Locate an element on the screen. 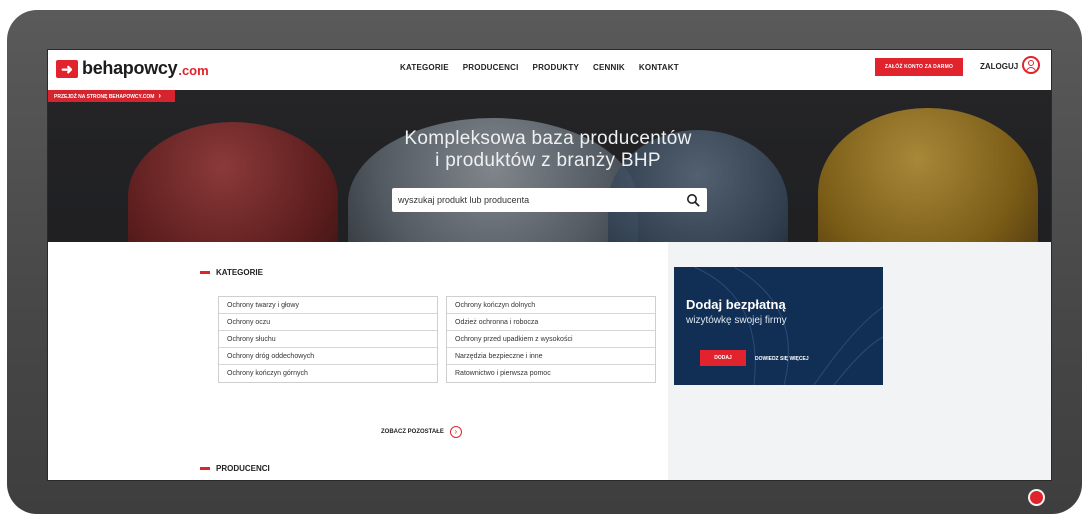  categories-title: KATEGORIE is located at coordinates (239, 272).